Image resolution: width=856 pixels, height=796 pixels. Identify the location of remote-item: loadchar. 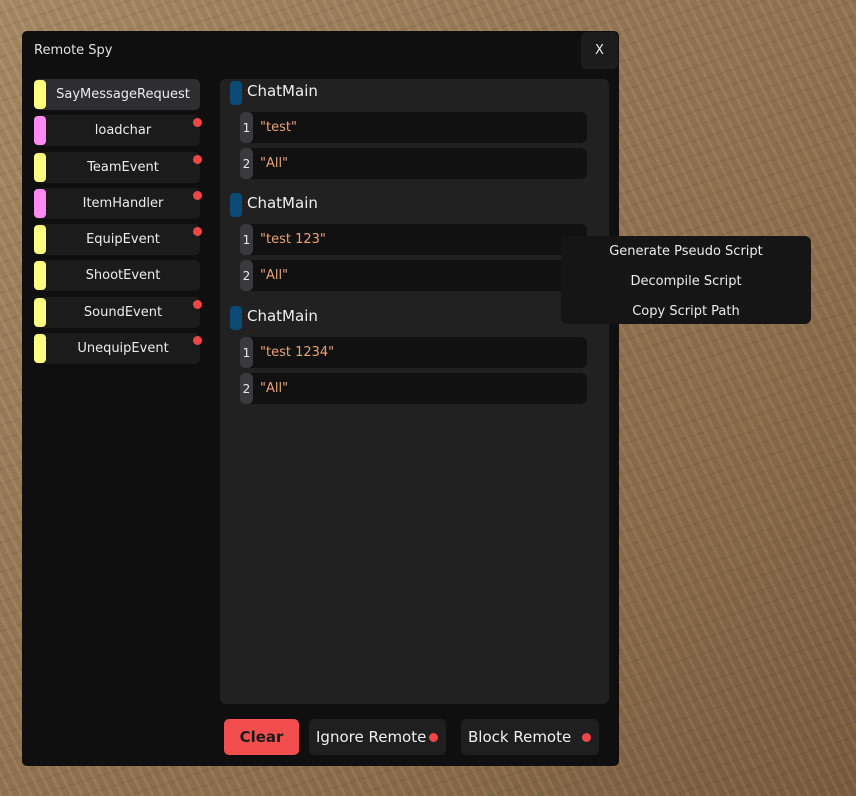
(118, 131).